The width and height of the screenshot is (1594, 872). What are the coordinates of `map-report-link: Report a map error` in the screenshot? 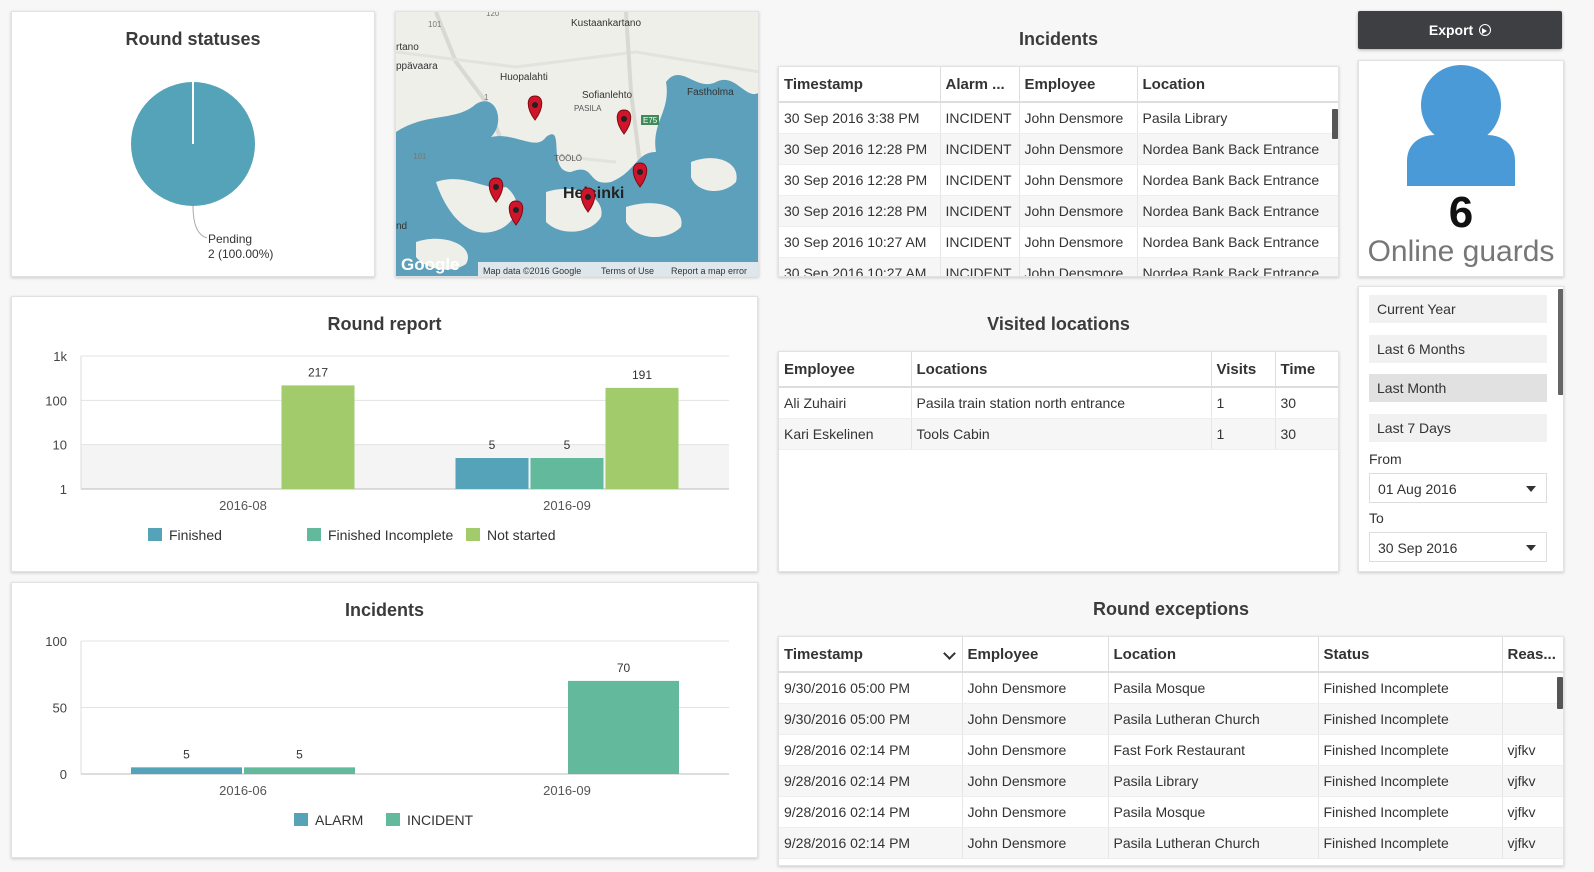 It's located at (709, 271).